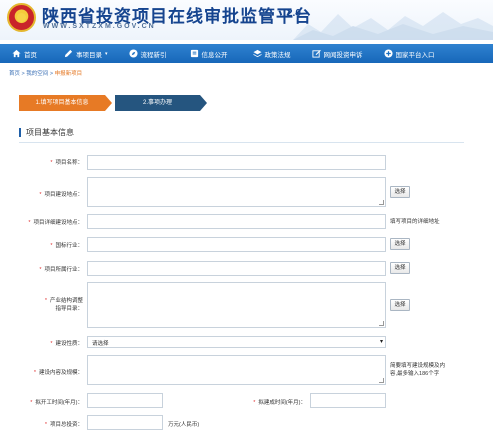  I want to click on nav-info: 信息公开, so click(214, 53).